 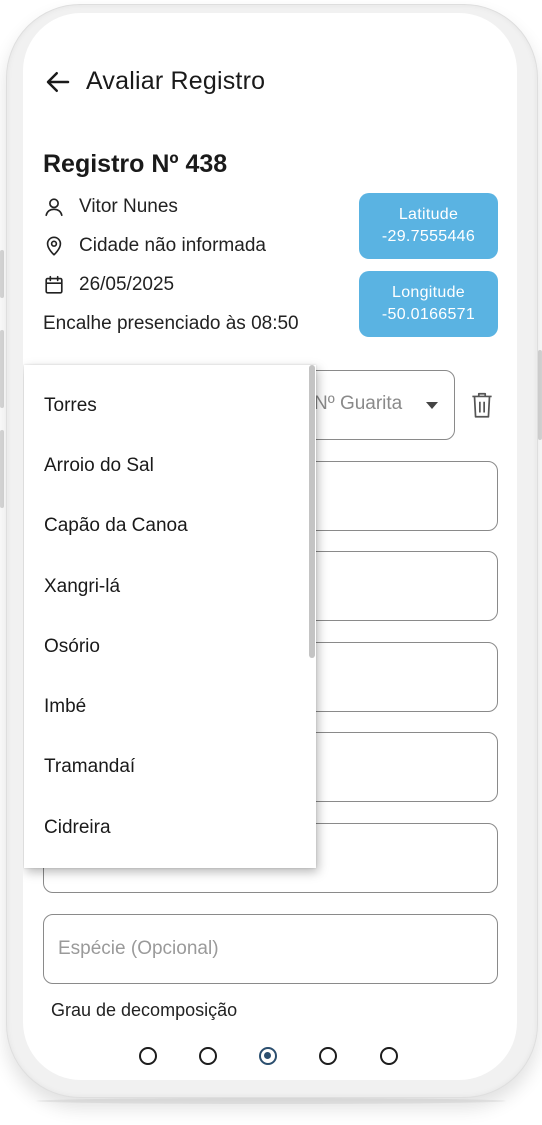 I want to click on dropdown-item-osorio: Osório, so click(x=72, y=647).